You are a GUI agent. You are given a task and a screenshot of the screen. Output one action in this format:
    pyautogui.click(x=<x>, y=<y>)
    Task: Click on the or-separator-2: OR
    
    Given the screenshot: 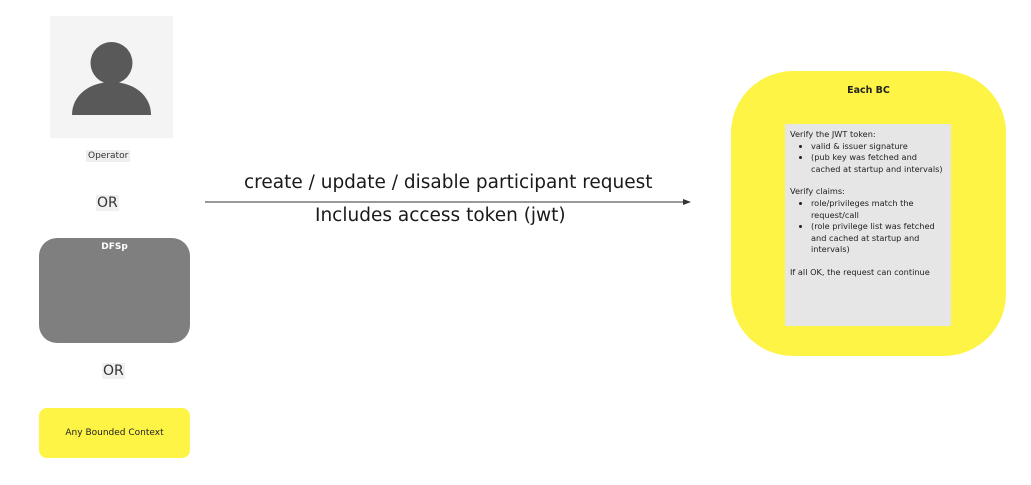 What is the action you would take?
    pyautogui.click(x=113, y=371)
    